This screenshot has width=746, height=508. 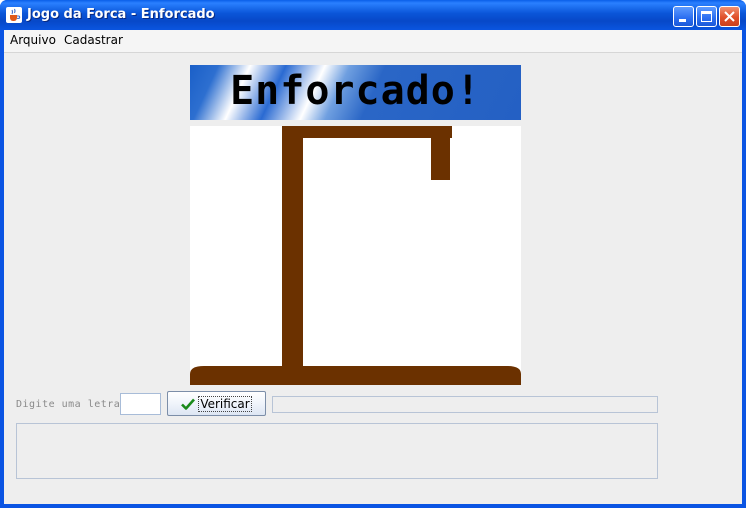 I want to click on maximize-button, so click(x=706, y=16).